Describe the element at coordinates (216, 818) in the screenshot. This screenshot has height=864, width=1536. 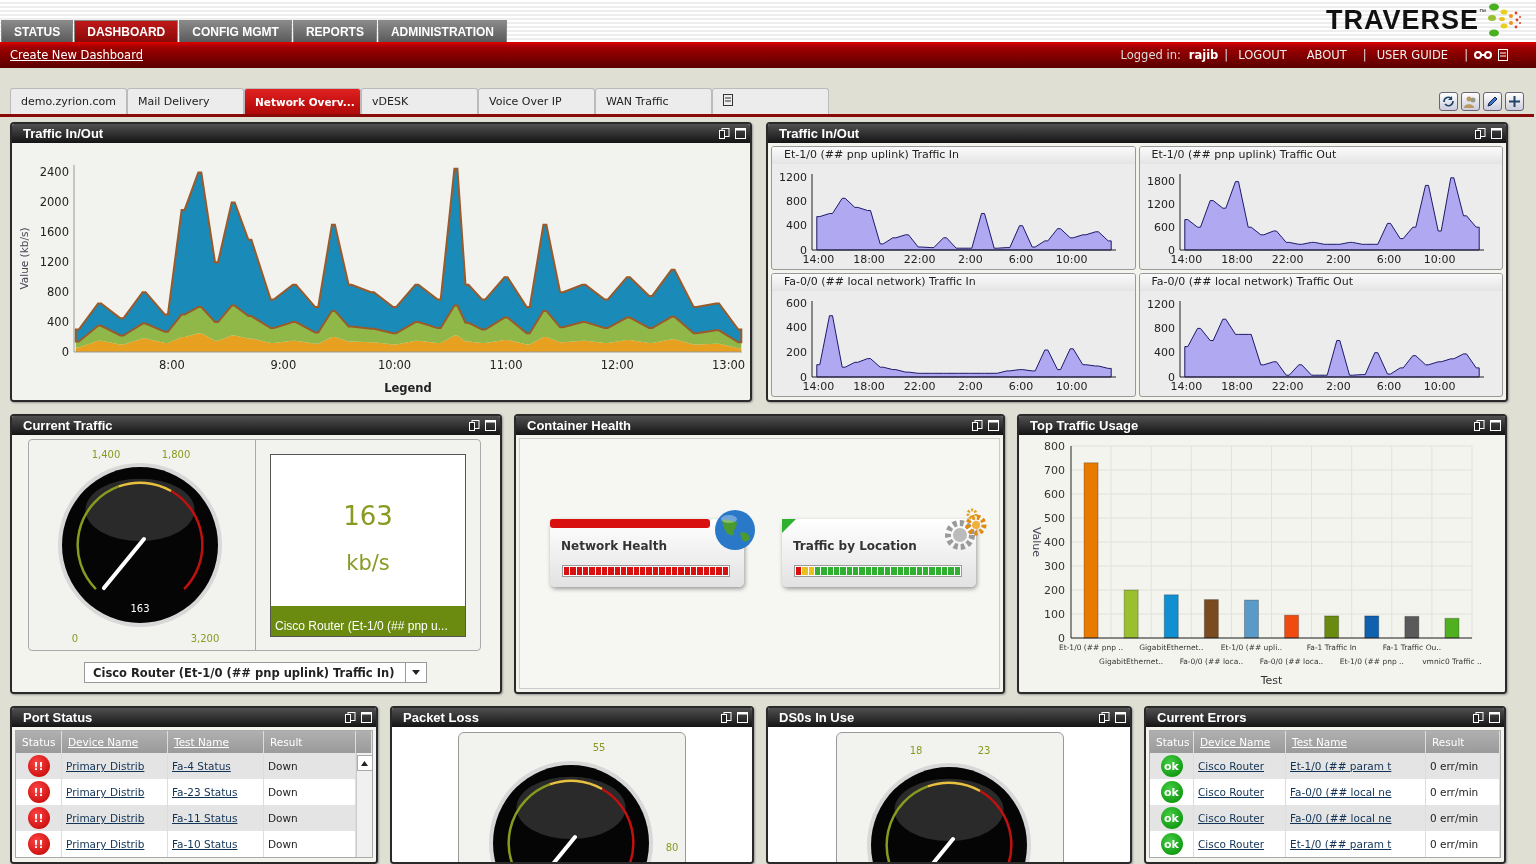
I see `test-link: Fa-11 Status` at that location.